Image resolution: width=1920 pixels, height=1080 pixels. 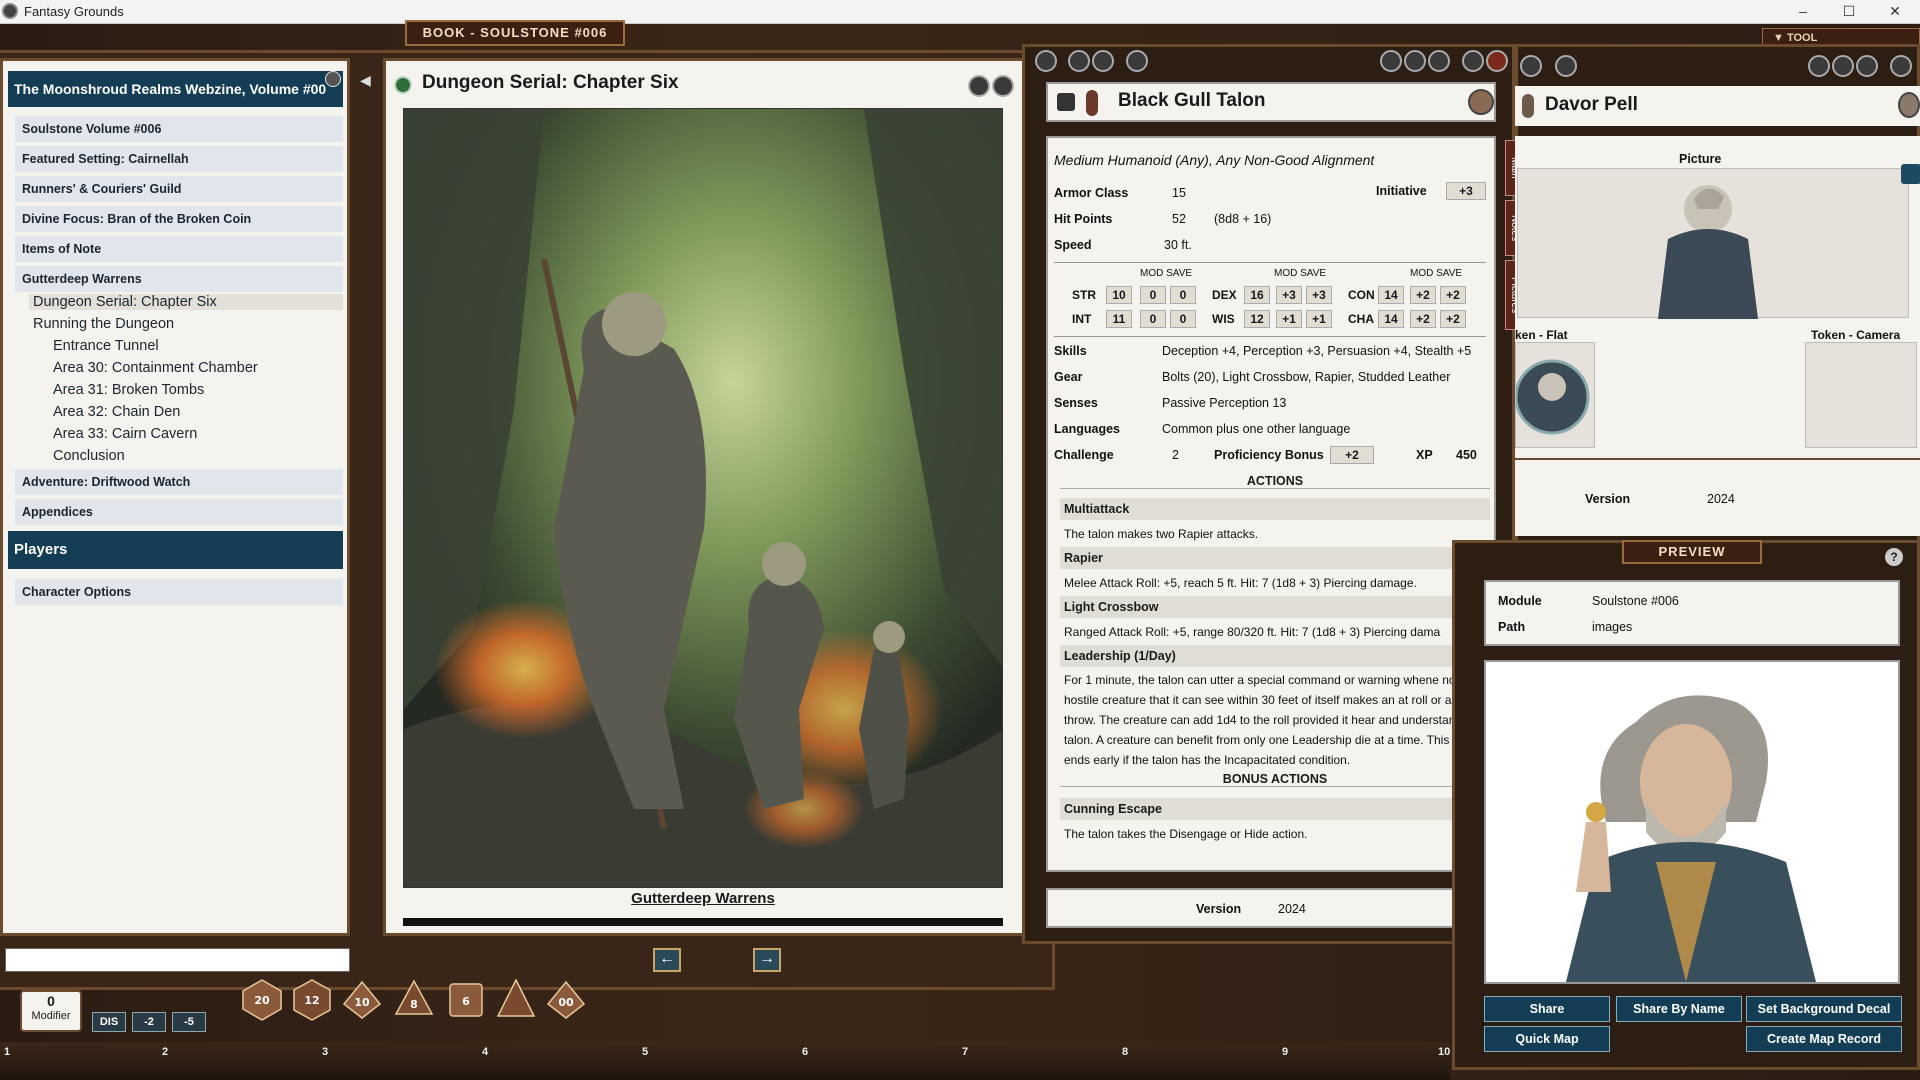 What do you see at coordinates (1256, 429) in the screenshot?
I see `languages-value: Common plus one other language` at bounding box center [1256, 429].